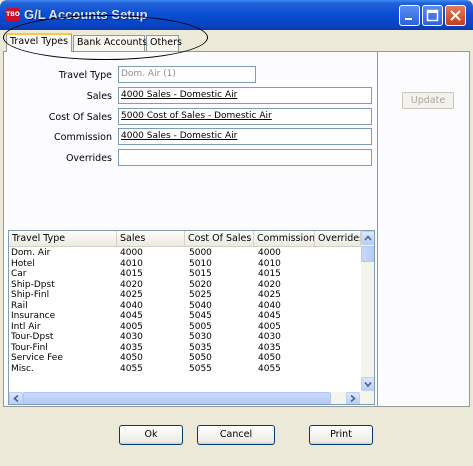 Image resolution: width=473 pixels, height=466 pixels. Describe the element at coordinates (269, 274) in the screenshot. I see `cell-commission: 4015` at that location.